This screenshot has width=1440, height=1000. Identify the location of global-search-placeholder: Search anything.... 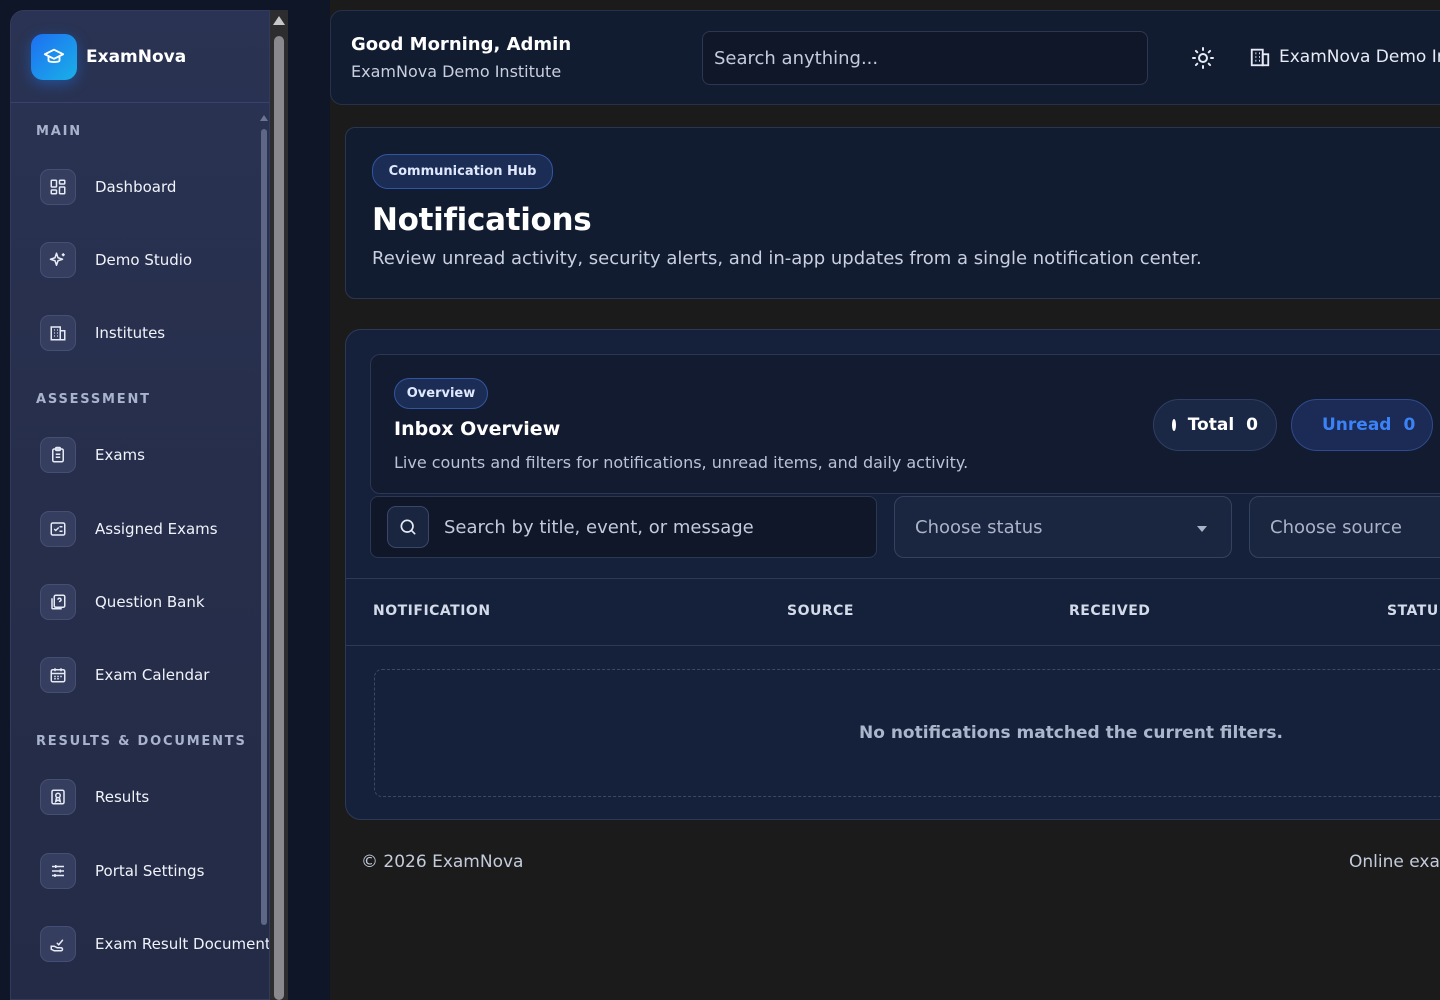
(796, 58).